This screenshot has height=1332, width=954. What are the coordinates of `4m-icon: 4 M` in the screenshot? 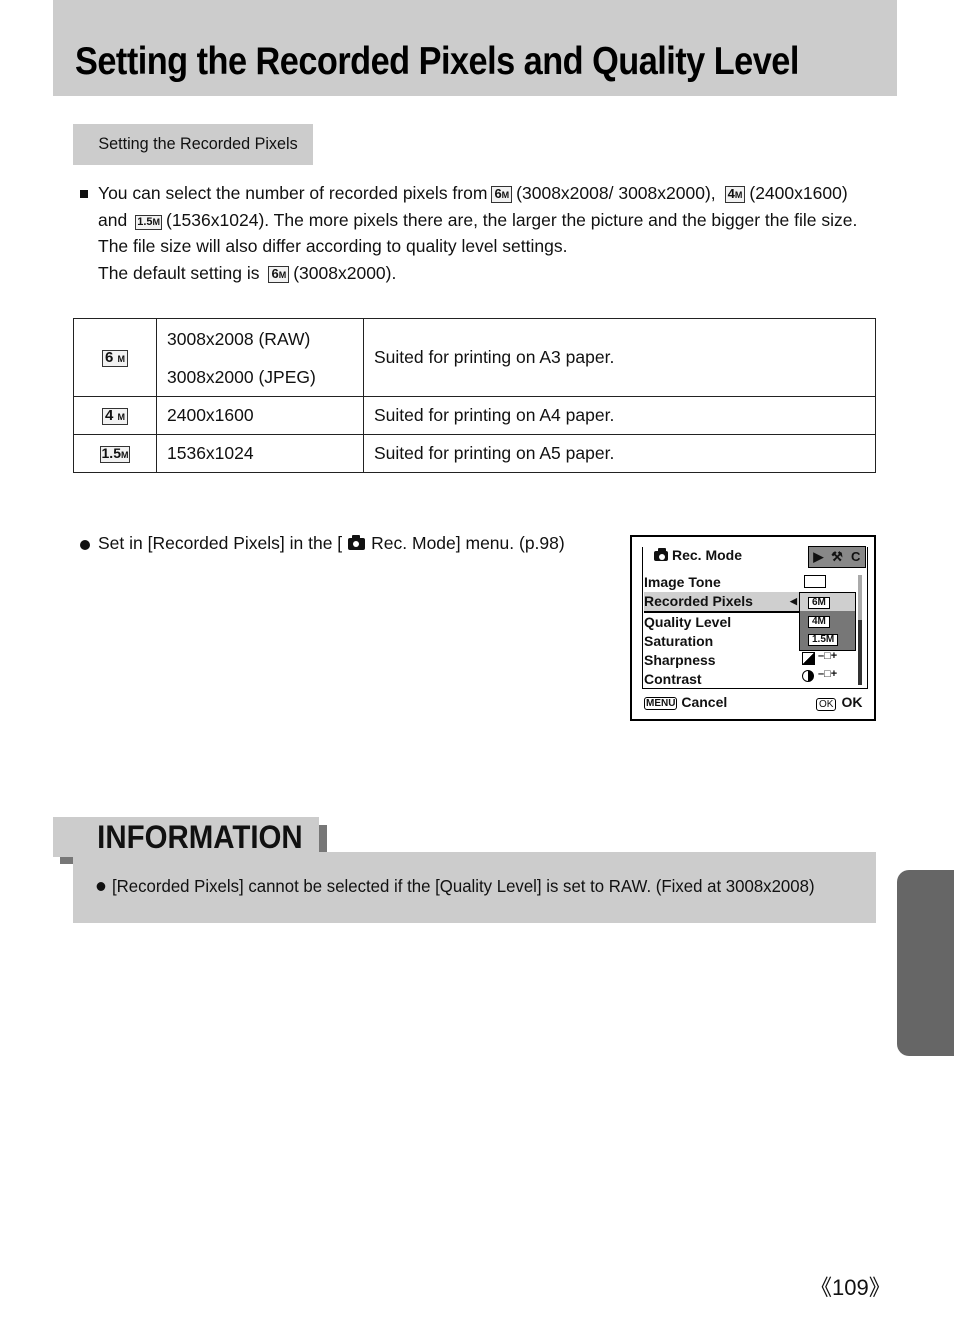 It's located at (114, 416).